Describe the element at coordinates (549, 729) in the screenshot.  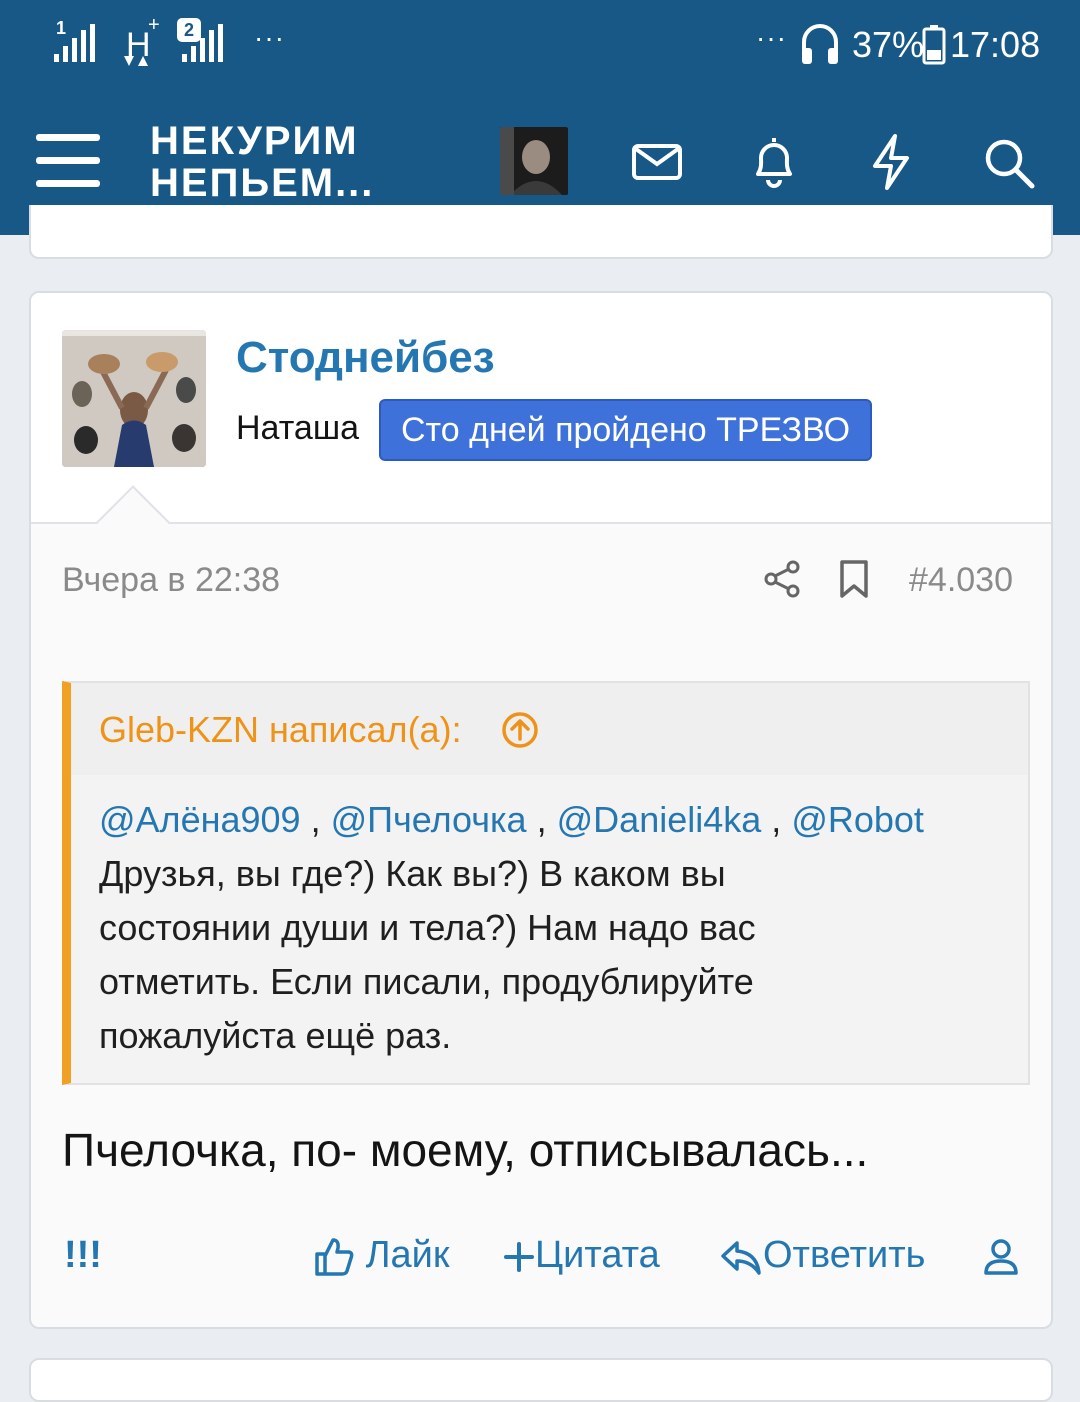
I see `quote-header: Gleb-KZN написал(а):` at that location.